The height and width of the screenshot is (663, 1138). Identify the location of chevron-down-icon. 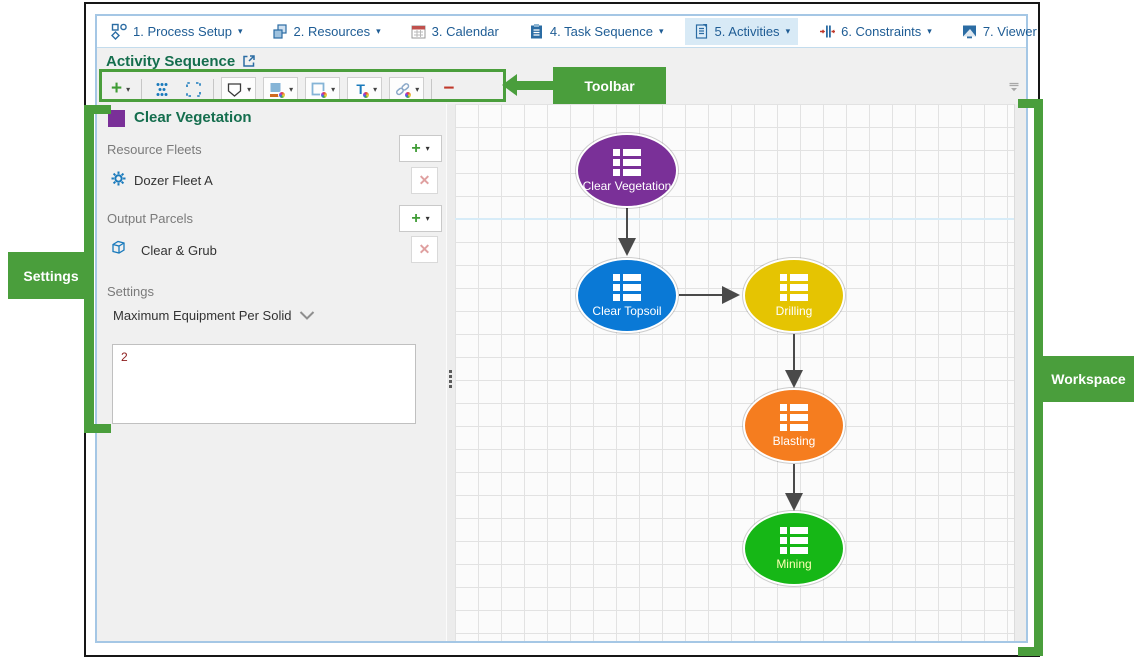
(307, 315).